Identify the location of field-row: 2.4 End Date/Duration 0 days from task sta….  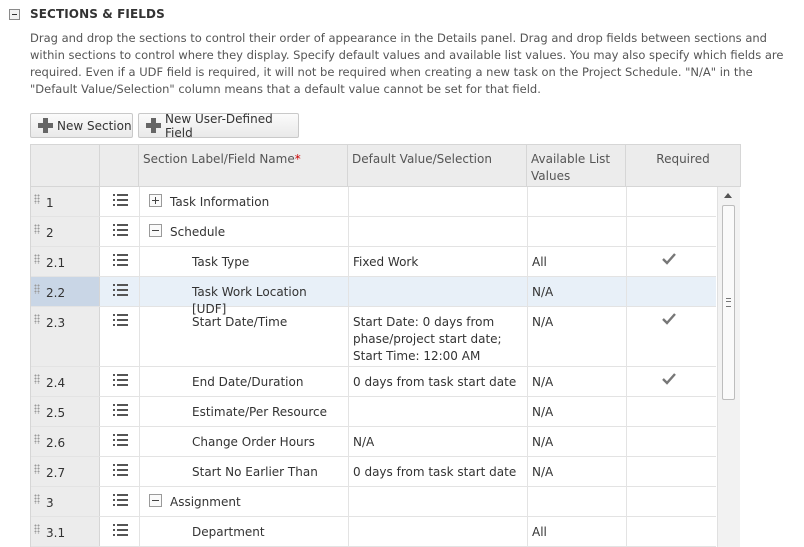
(373, 382).